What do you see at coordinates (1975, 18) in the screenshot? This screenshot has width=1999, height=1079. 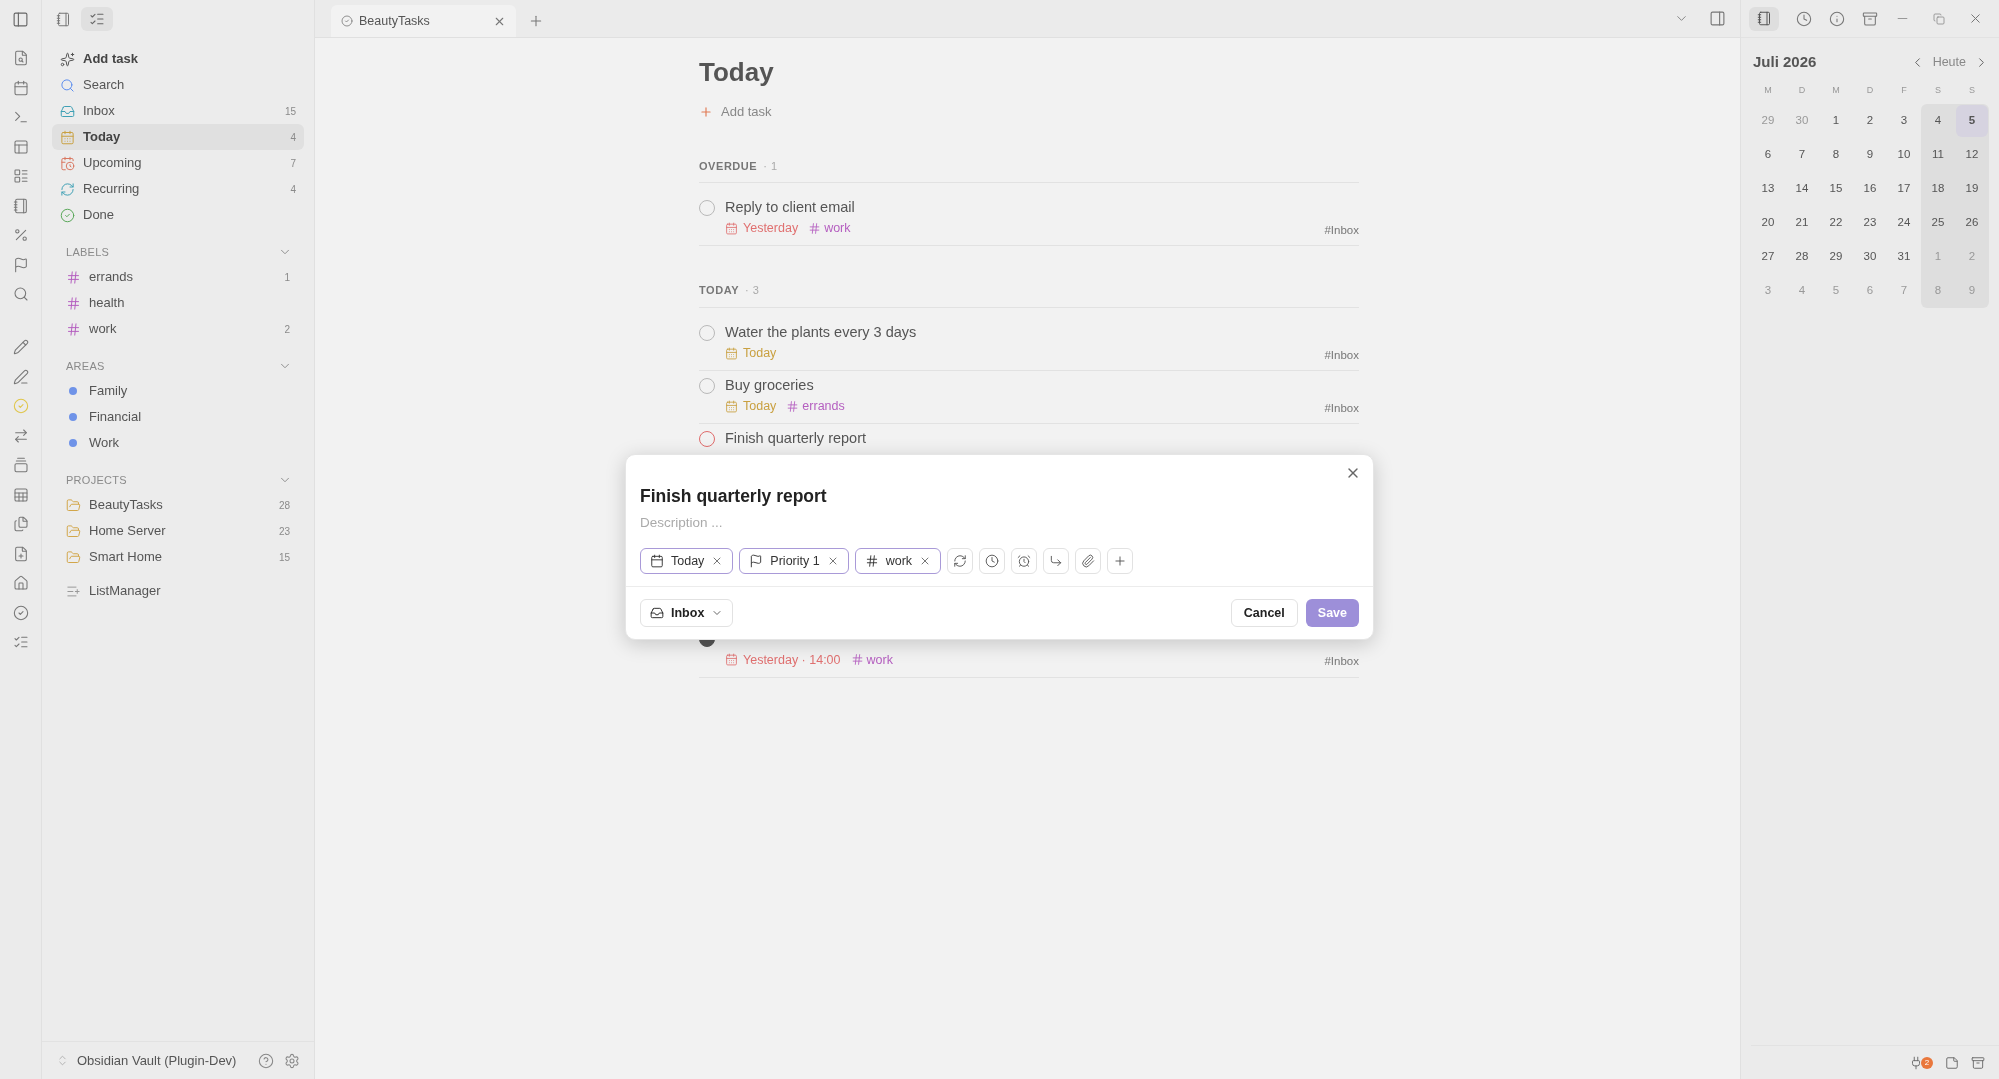 I see `close-icon` at bounding box center [1975, 18].